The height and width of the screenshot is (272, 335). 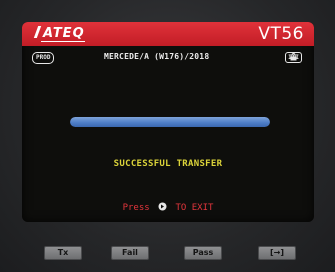 What do you see at coordinates (167, 253) in the screenshot?
I see `softkey-row: Tx Fail Pass [→]` at bounding box center [167, 253].